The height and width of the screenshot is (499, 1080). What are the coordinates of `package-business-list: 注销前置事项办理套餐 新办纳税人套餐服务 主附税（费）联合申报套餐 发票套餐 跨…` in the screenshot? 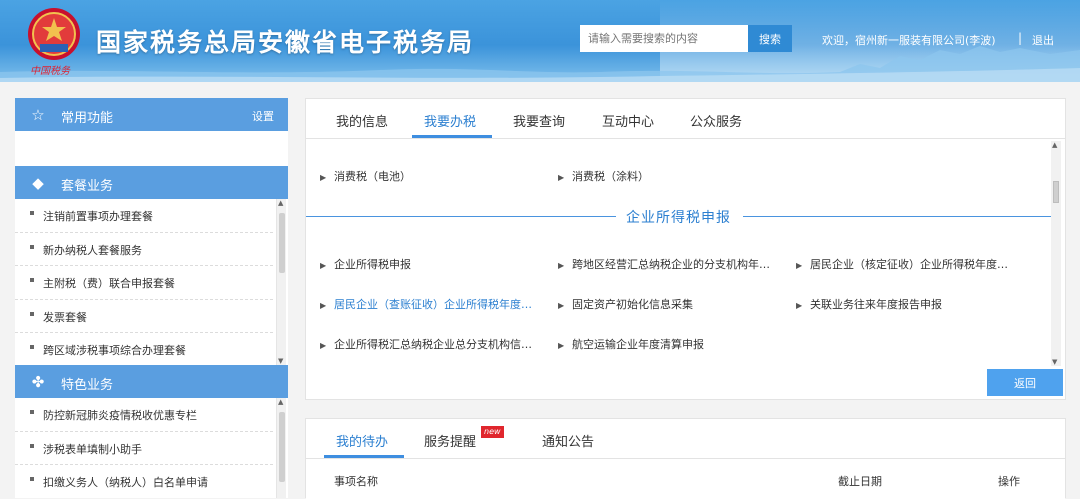 It's located at (151, 282).